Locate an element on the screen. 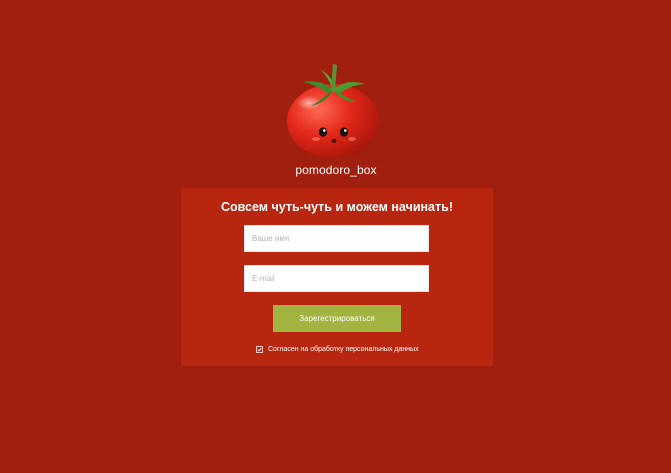 The image size is (671, 473). check-icon is located at coordinates (259, 349).